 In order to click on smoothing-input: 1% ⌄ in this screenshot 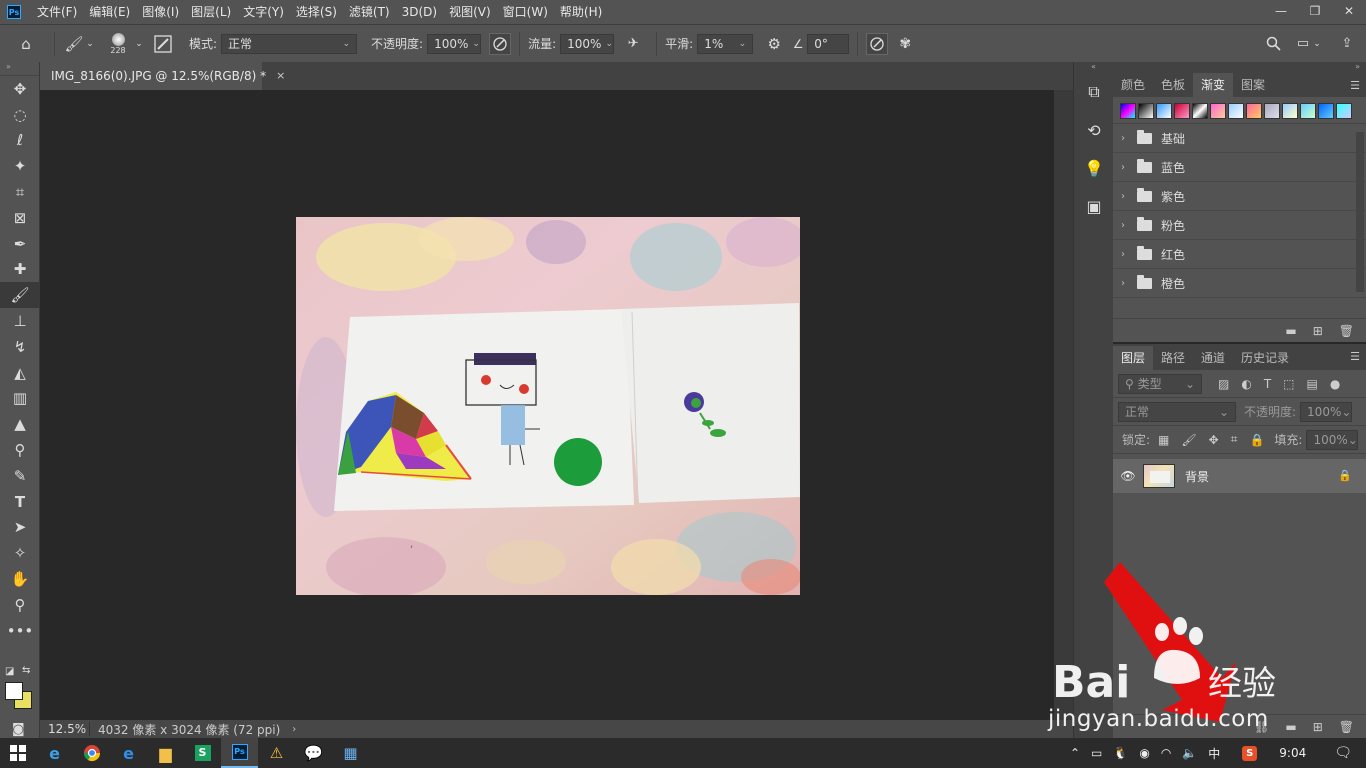, I will do `click(725, 43)`.